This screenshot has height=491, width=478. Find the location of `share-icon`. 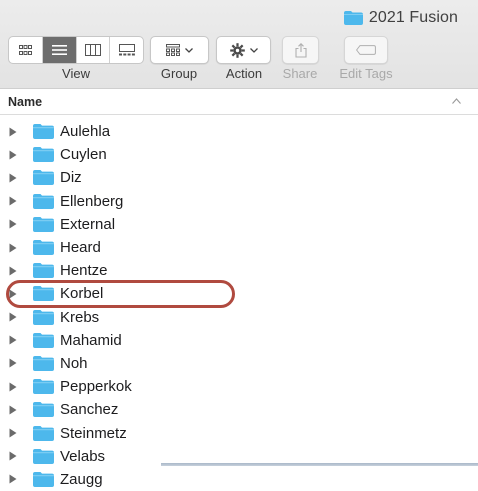

share-icon is located at coordinates (300, 50).